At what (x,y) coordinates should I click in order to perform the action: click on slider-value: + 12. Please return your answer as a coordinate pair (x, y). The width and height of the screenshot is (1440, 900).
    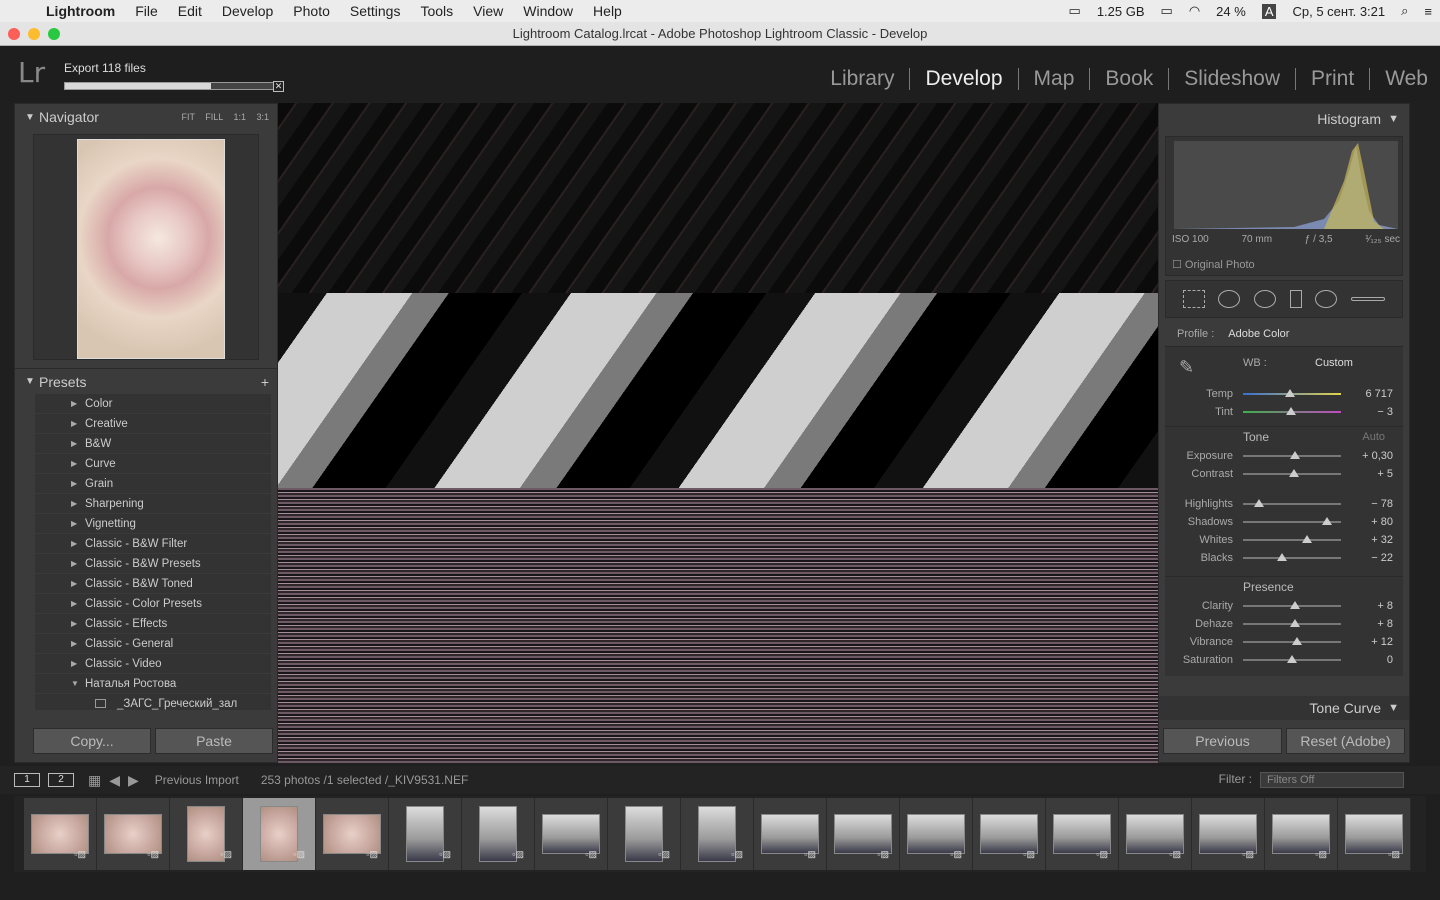
    Looking at the image, I should click on (1382, 642).